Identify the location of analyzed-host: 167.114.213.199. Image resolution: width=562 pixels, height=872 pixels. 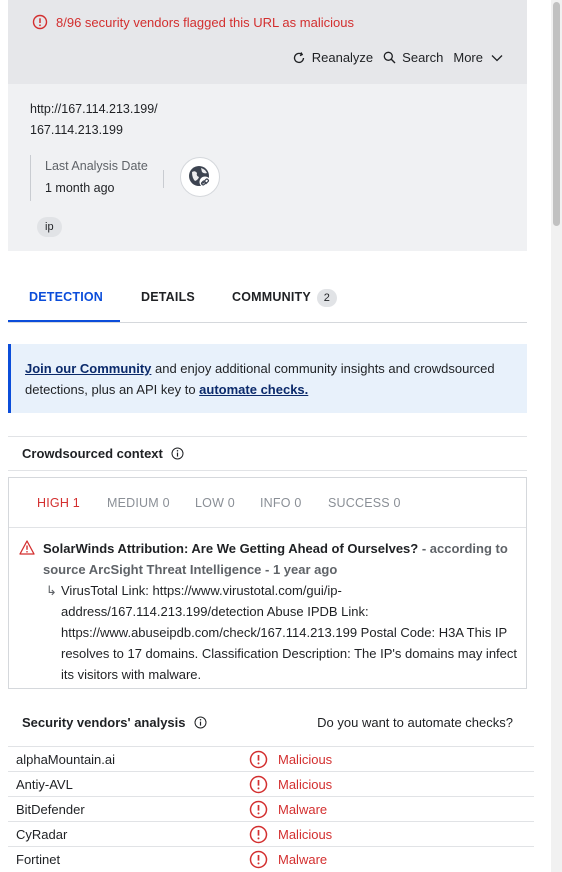
(76, 130).